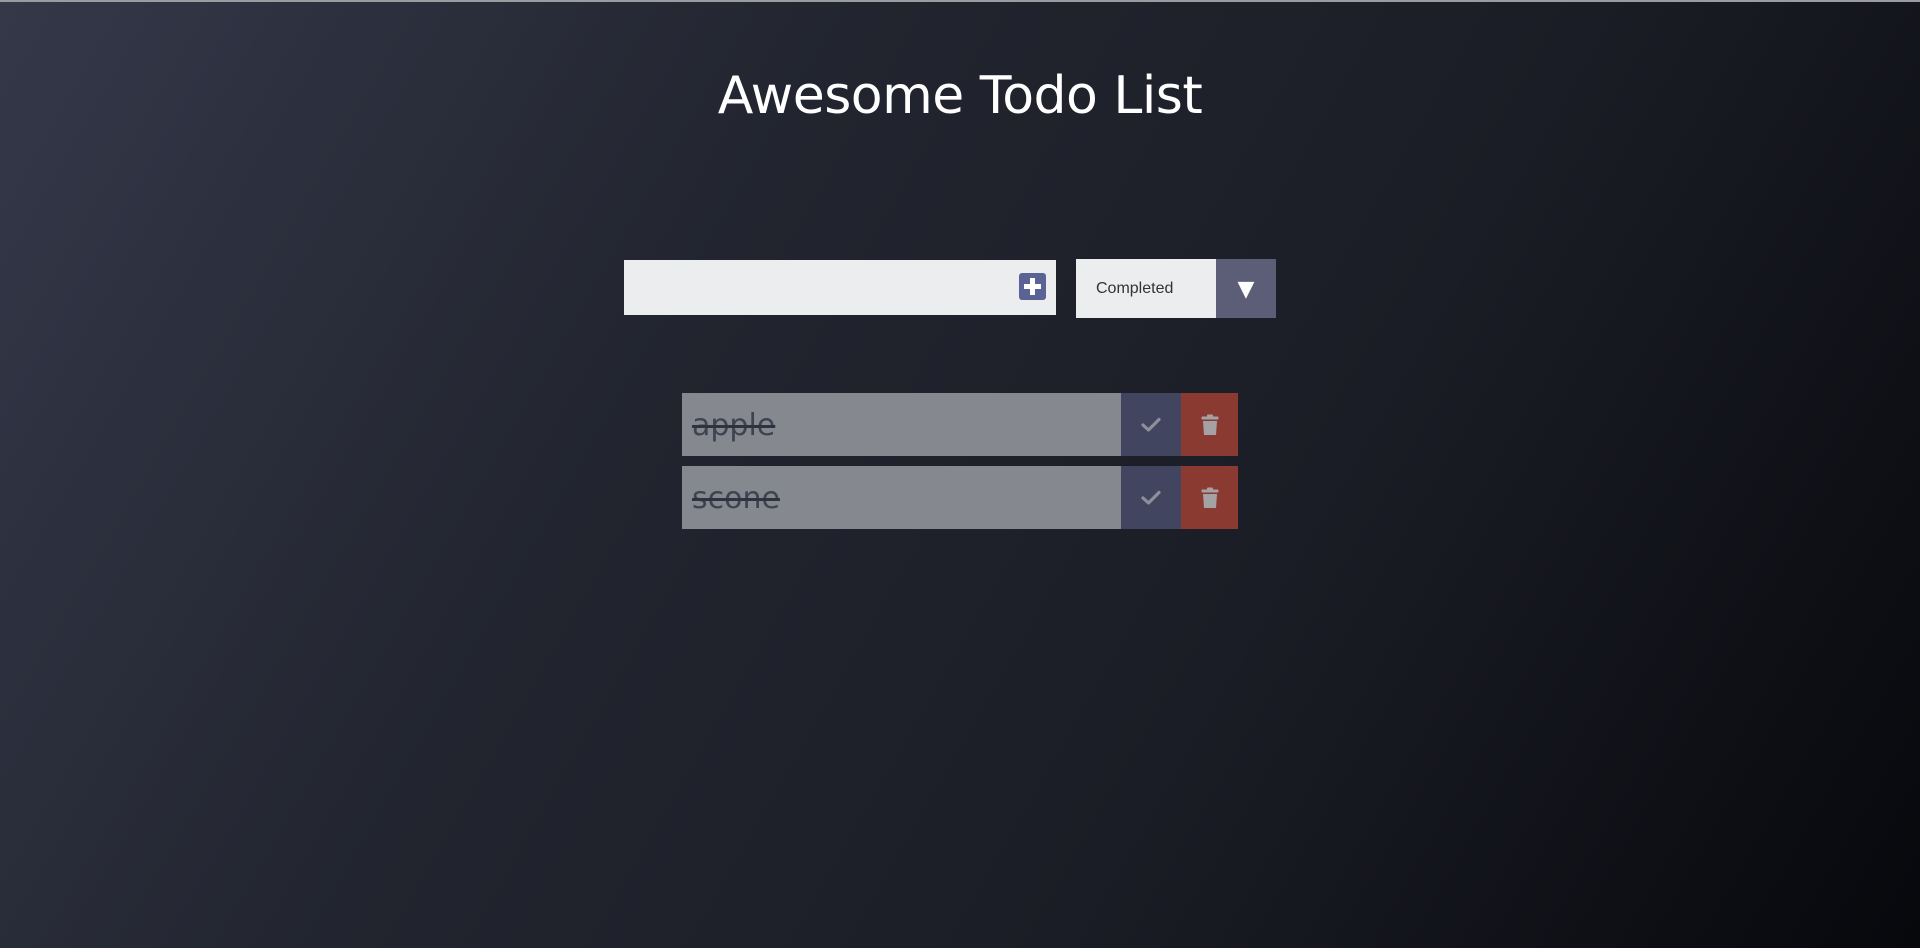 Image resolution: width=1920 pixels, height=948 pixels. Describe the element at coordinates (1176, 288) in the screenshot. I see `filter-select: Completed ▼` at that location.